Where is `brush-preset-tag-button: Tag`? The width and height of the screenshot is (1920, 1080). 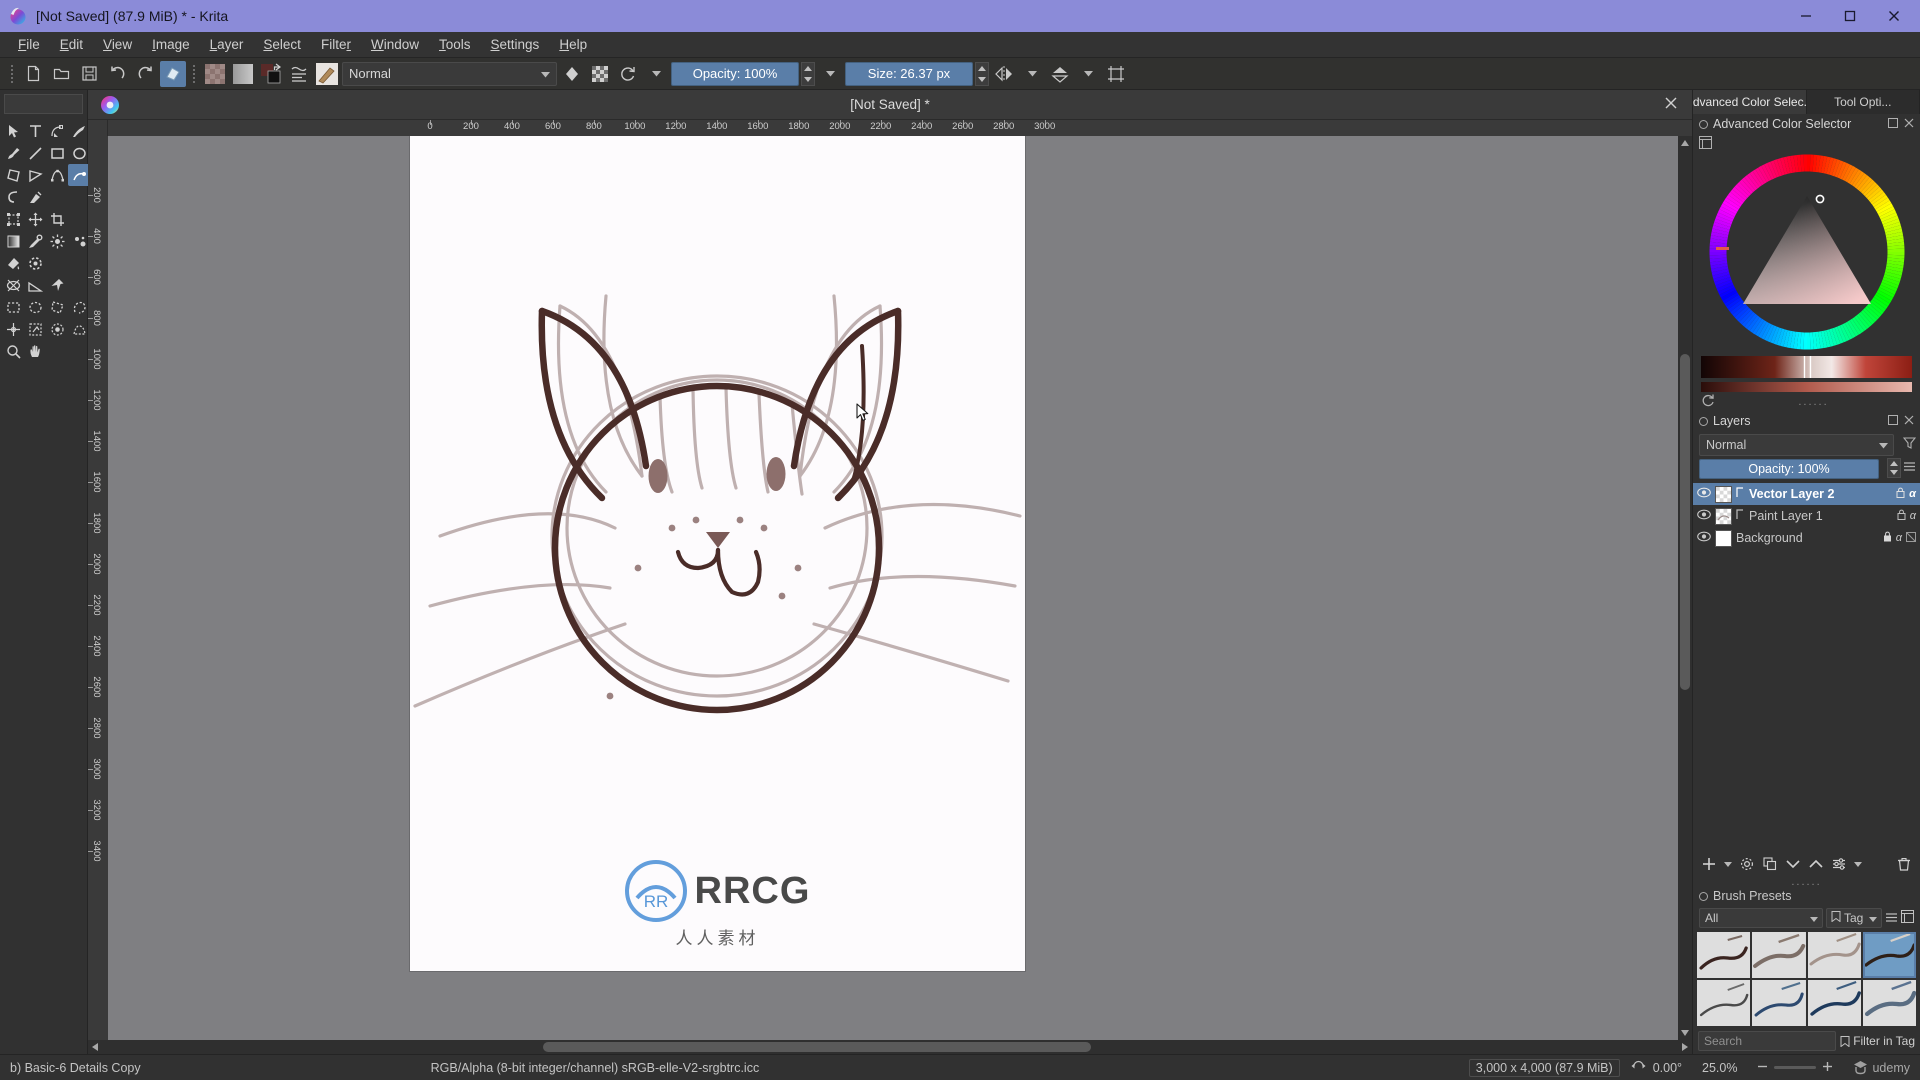 brush-preset-tag-button: Tag is located at coordinates (1854, 918).